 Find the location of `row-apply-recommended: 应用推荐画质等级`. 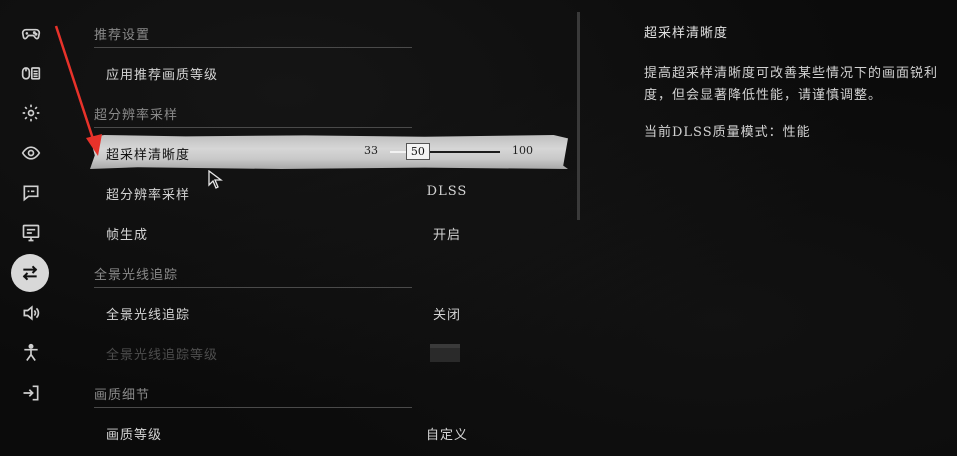

row-apply-recommended: 应用推荐画质等级 is located at coordinates (328, 72).